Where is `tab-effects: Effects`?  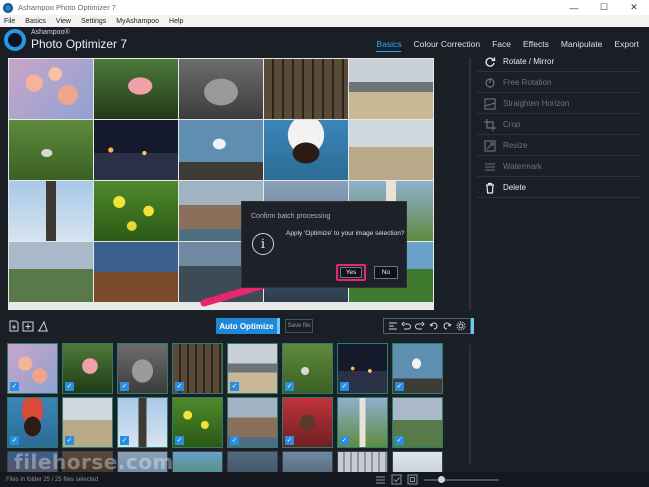
tab-effects: Effects is located at coordinates (536, 45).